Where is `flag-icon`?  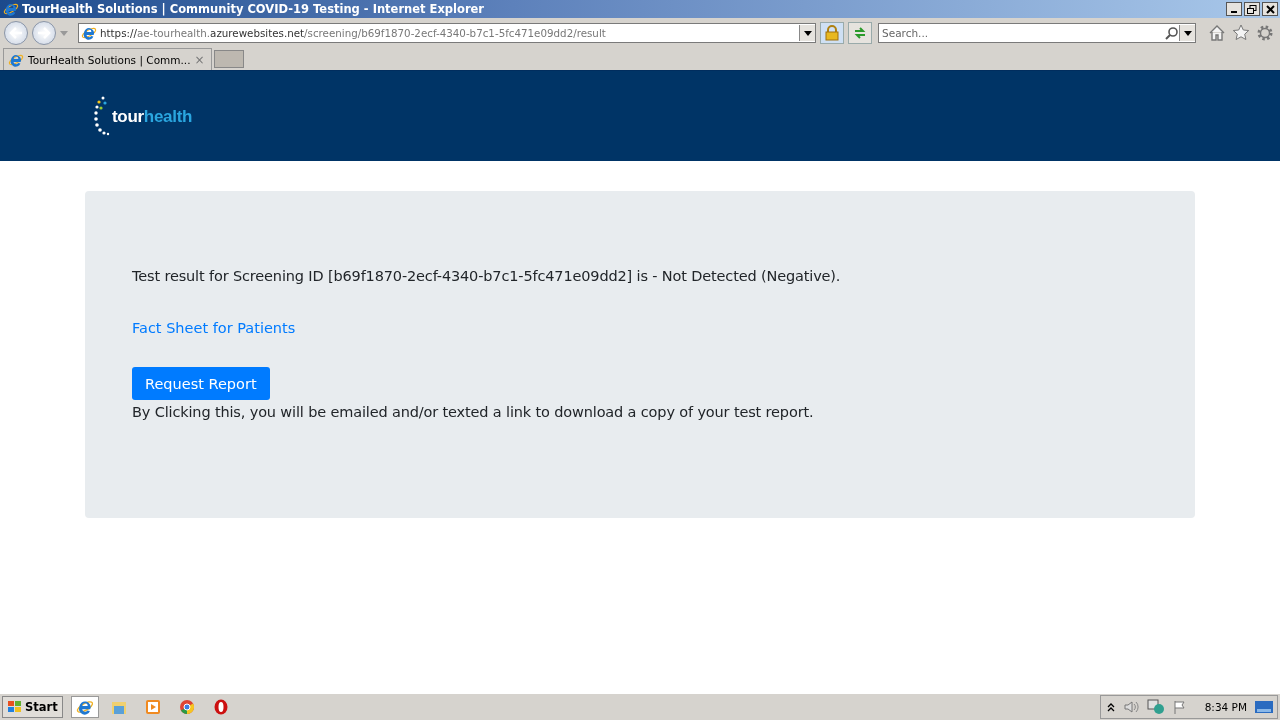
flag-icon is located at coordinates (1179, 707).